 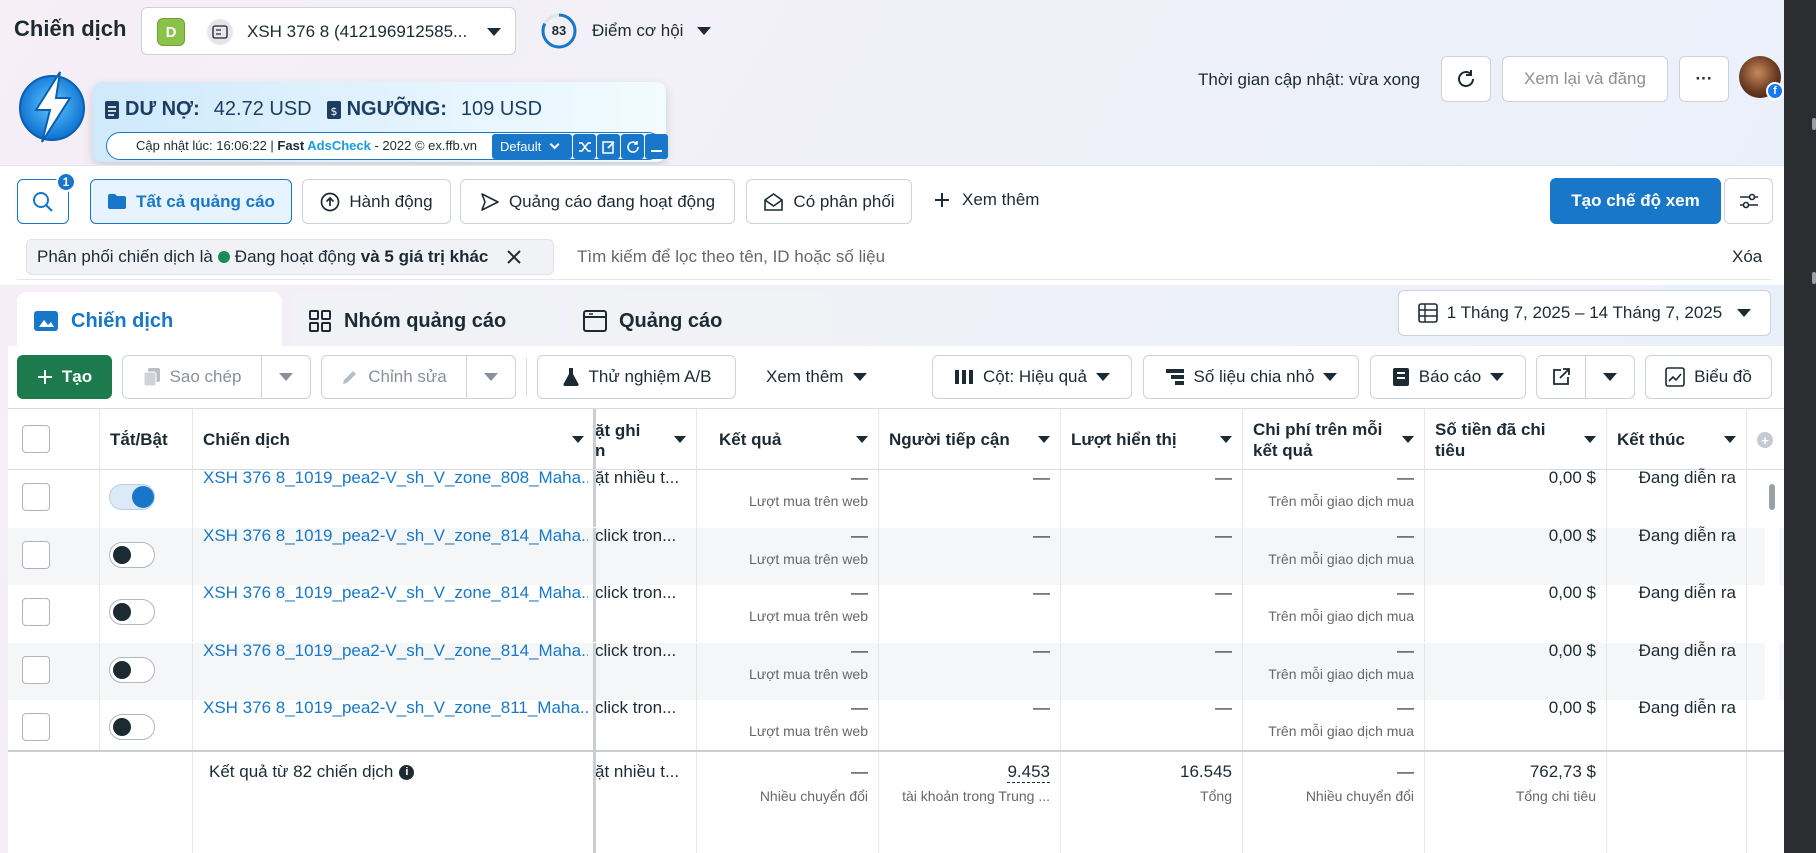 I want to click on reports-button: Báo cáo, so click(x=1448, y=377).